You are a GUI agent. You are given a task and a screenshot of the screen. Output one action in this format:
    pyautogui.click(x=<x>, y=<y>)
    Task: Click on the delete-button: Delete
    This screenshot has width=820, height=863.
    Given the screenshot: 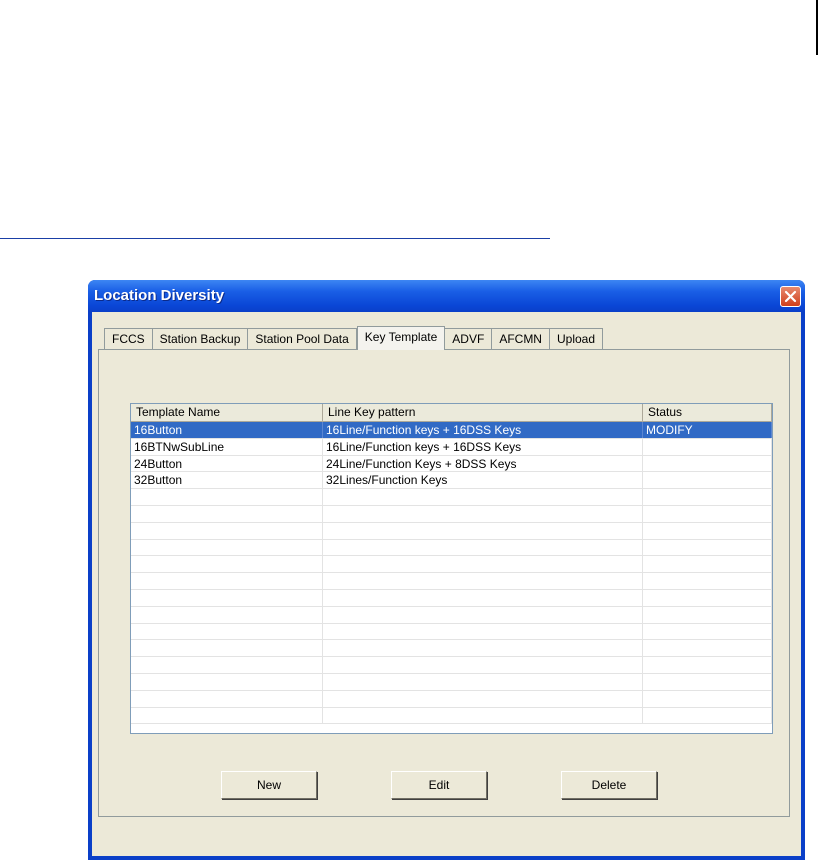 What is the action you would take?
    pyautogui.click(x=609, y=785)
    